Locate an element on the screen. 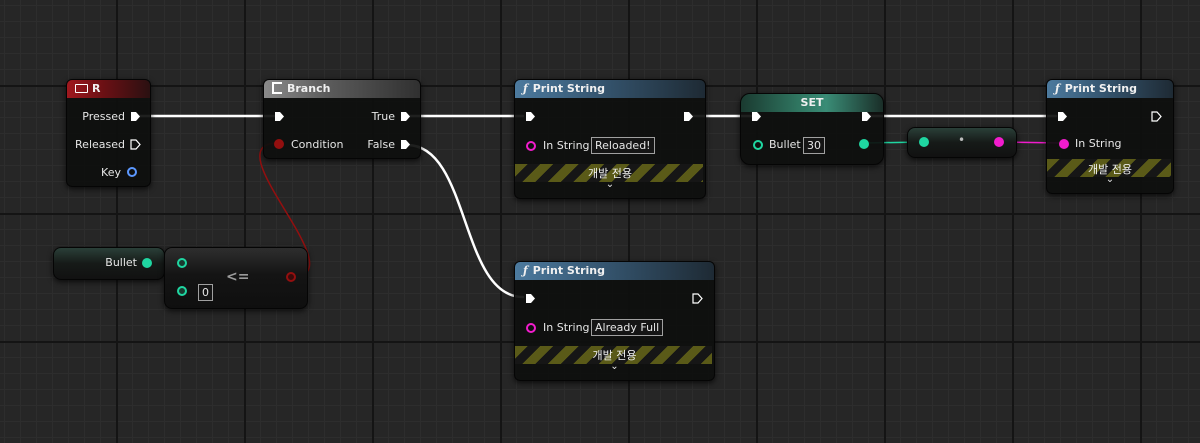 The height and width of the screenshot is (443, 1200). compare-b-value-input: 0 is located at coordinates (205, 292).